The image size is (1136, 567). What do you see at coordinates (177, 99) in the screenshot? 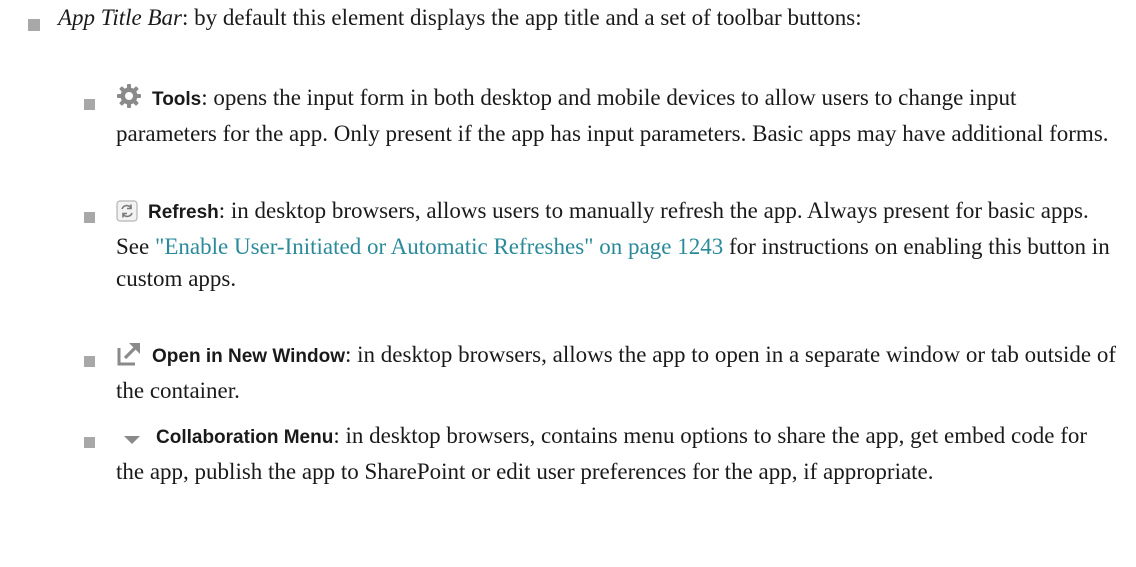
I see `tools-label: Tools` at bounding box center [177, 99].